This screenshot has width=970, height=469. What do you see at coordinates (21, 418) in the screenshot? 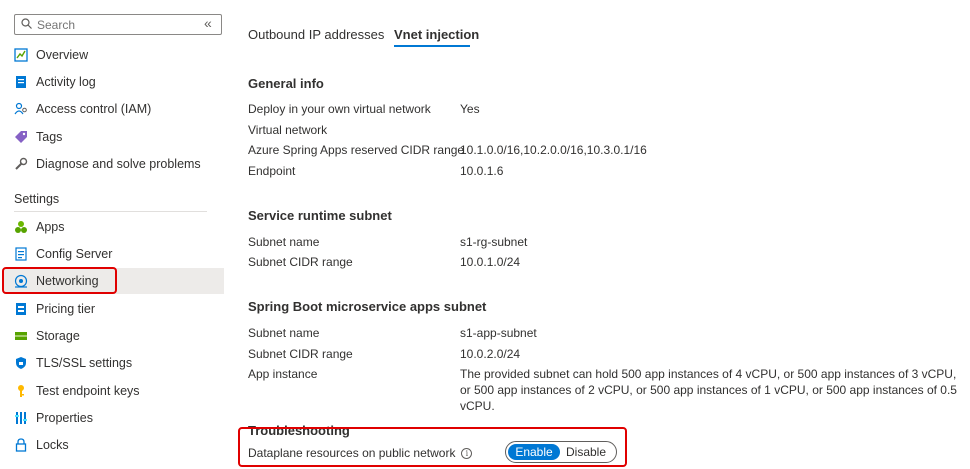
I see `properties-icon` at bounding box center [21, 418].